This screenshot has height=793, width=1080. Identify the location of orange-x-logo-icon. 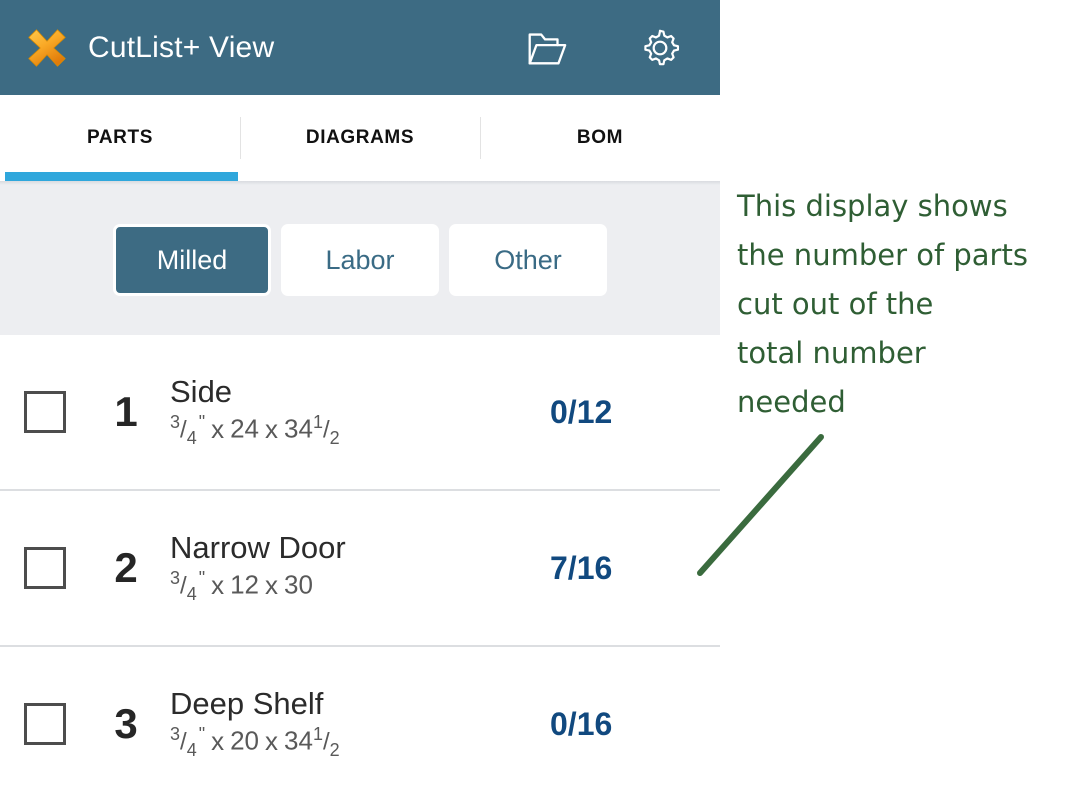
(47, 48).